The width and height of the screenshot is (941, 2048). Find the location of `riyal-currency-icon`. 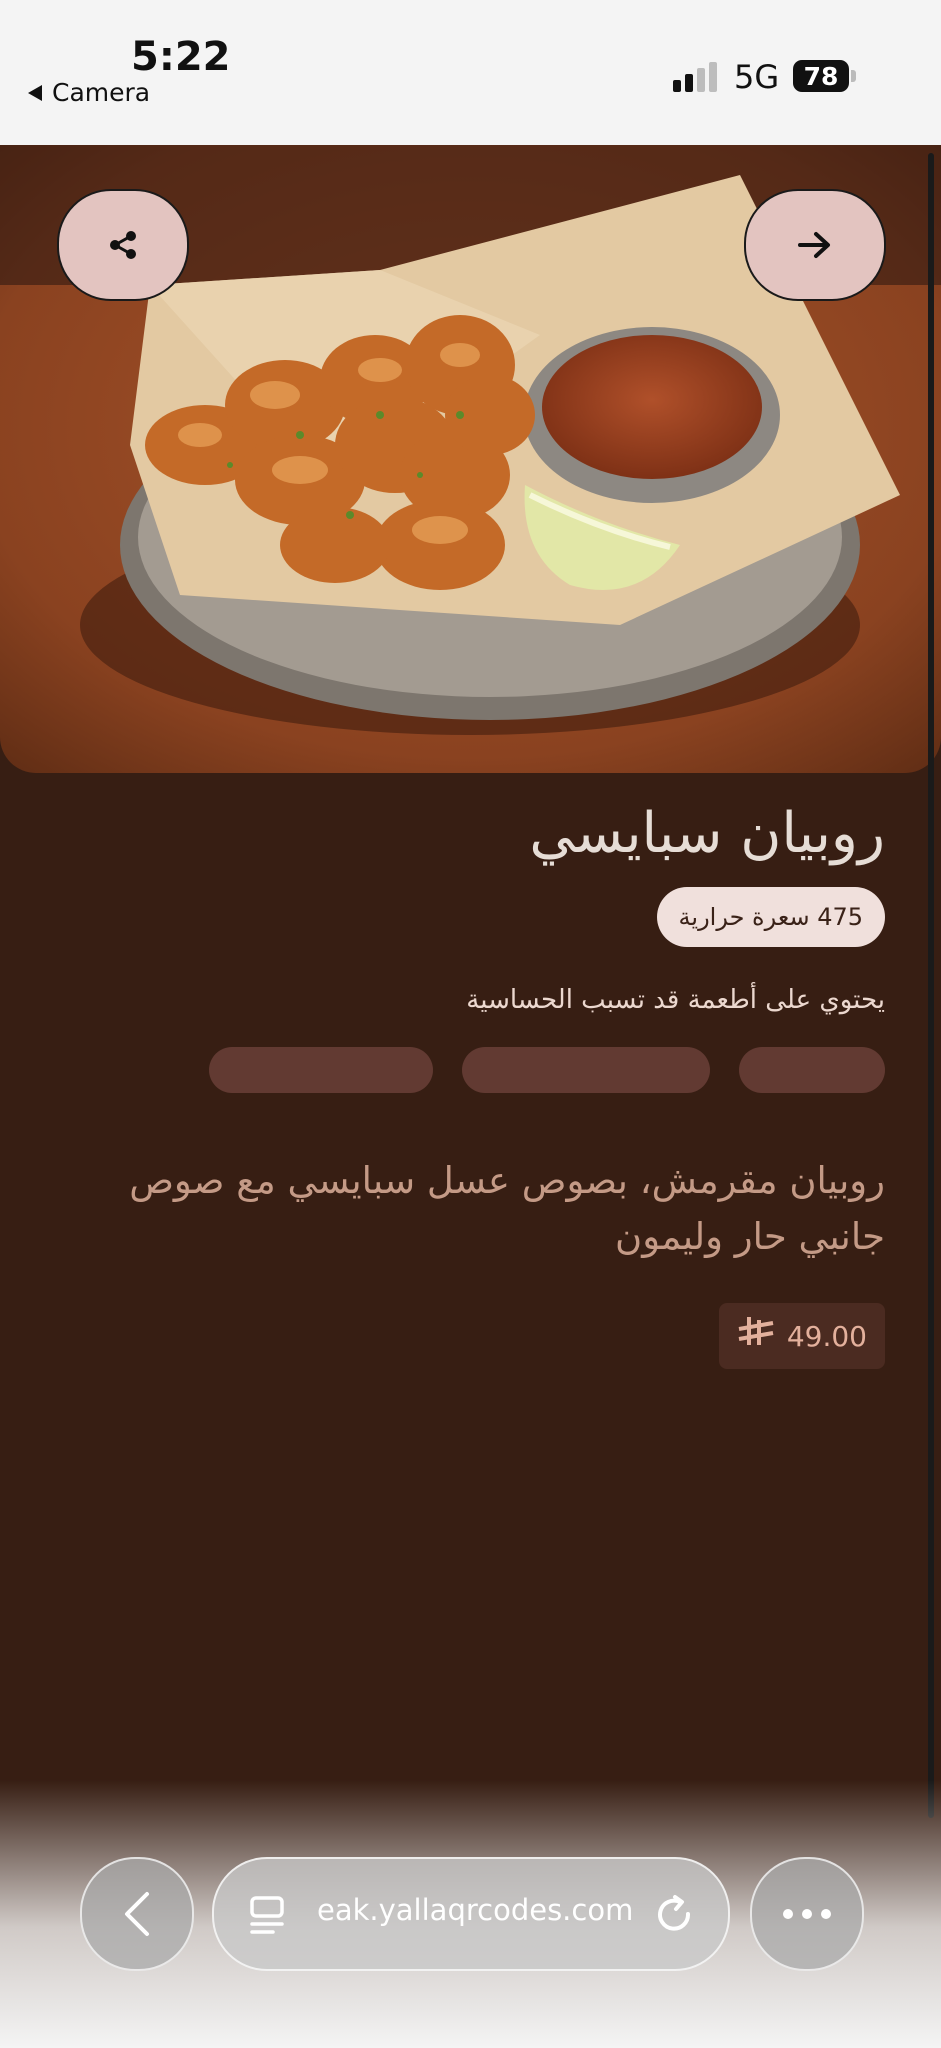

riyal-currency-icon is located at coordinates (757, 1336).